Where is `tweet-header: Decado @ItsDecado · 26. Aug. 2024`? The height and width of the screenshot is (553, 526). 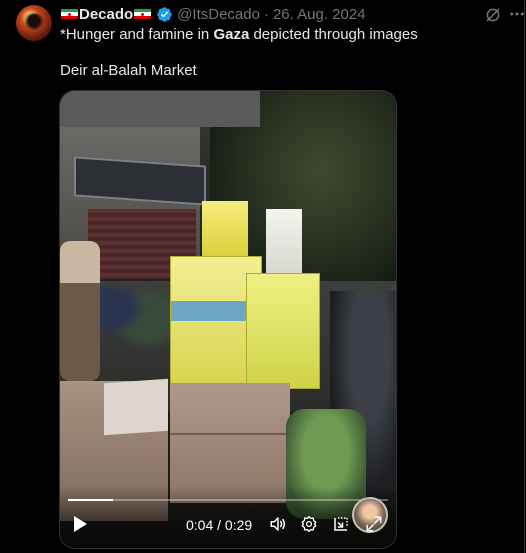
tweet-header: Decado @ItsDecado · 26. Aug. 2024 is located at coordinates (272, 14).